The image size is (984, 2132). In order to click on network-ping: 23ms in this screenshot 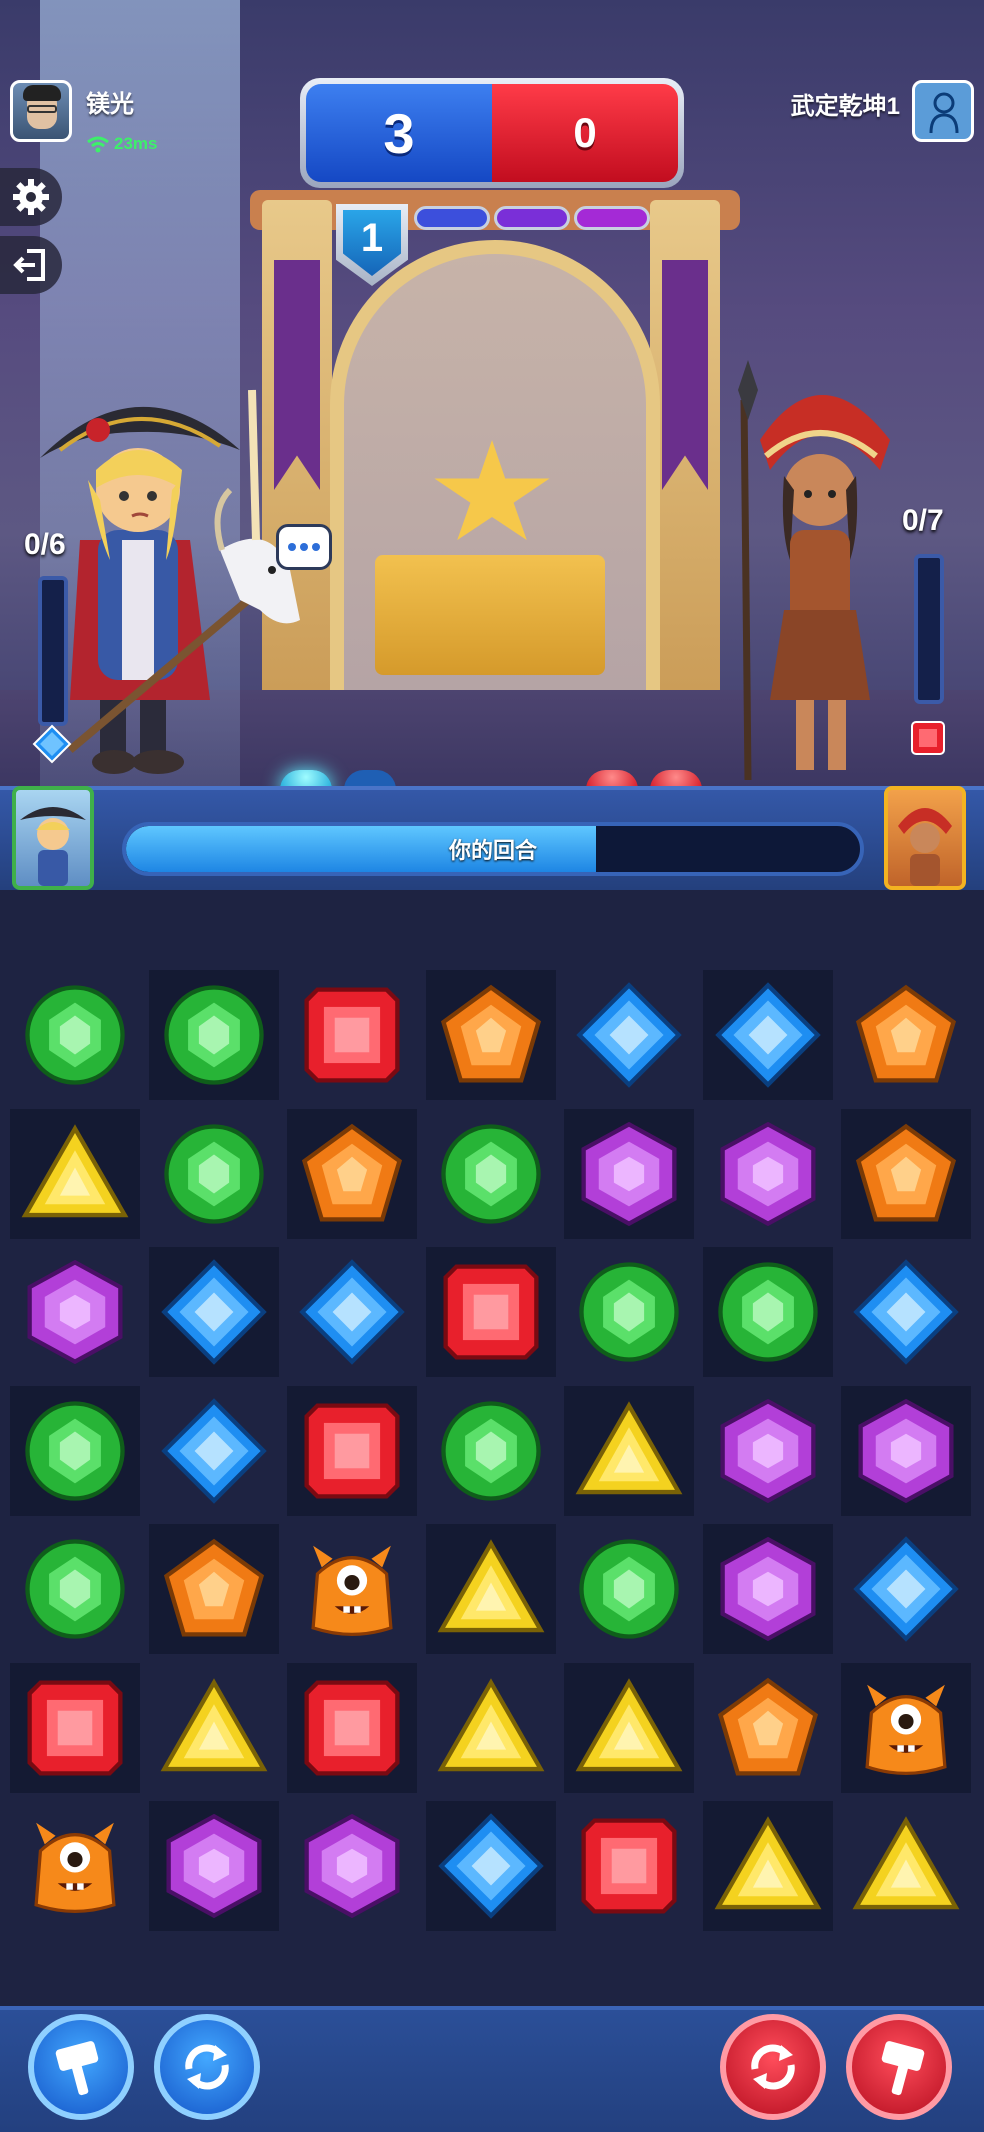, I will do `click(121, 144)`.